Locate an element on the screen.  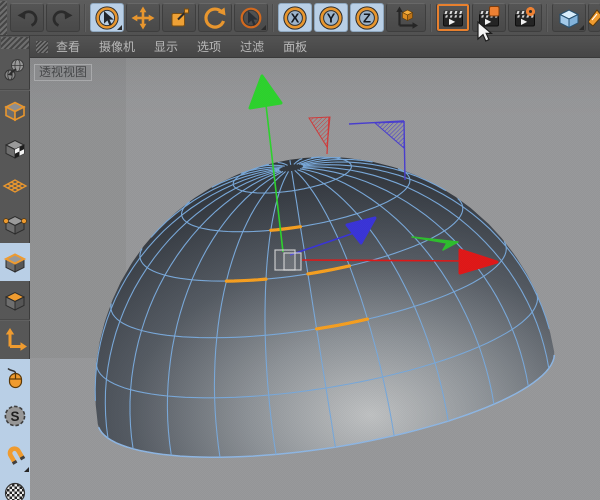
points-mode-button is located at coordinates (15, 224).